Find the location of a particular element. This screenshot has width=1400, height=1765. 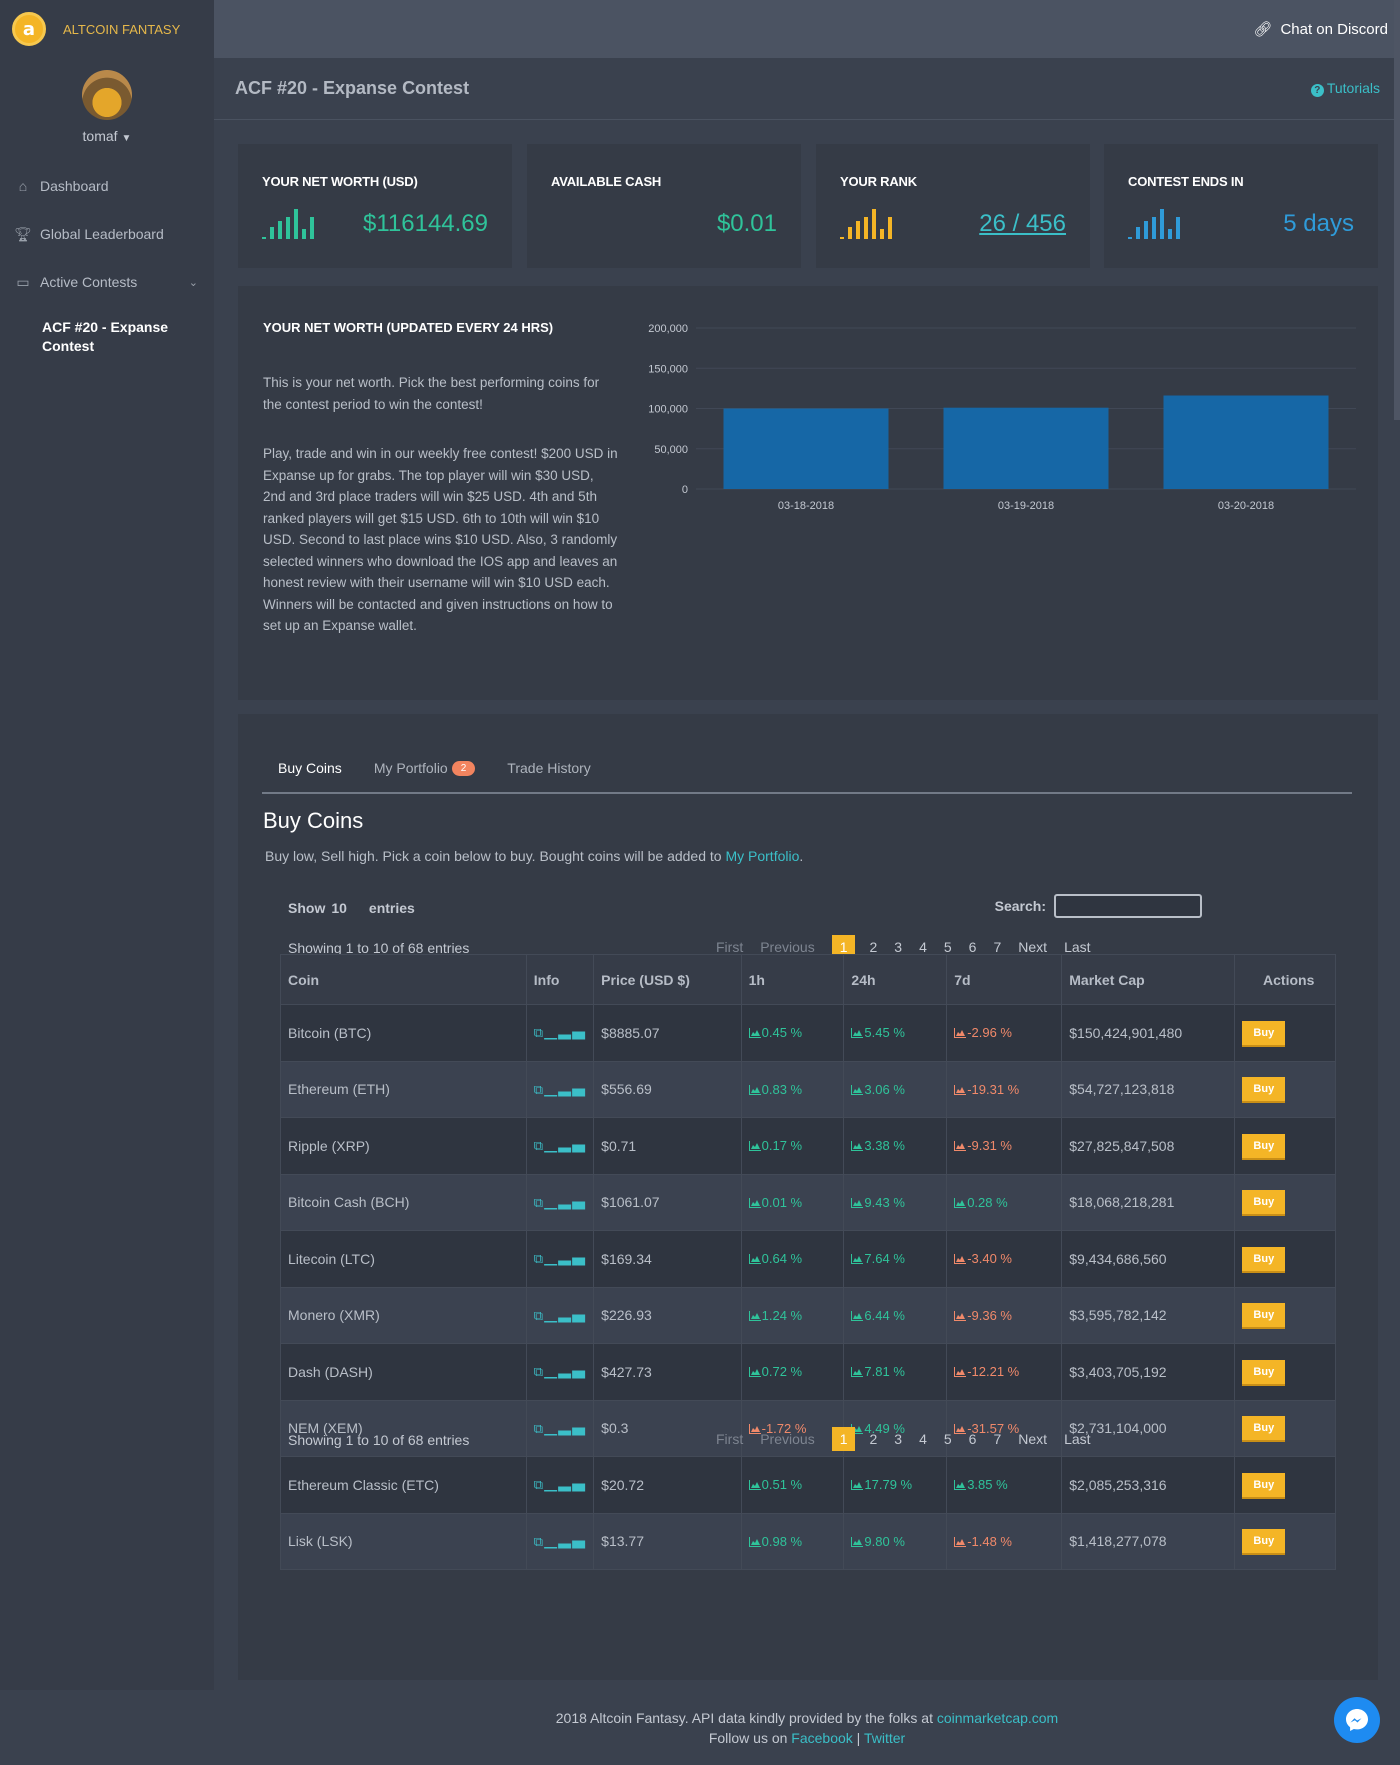

my-portfolio-link: My Portfolio is located at coordinates (762, 856).